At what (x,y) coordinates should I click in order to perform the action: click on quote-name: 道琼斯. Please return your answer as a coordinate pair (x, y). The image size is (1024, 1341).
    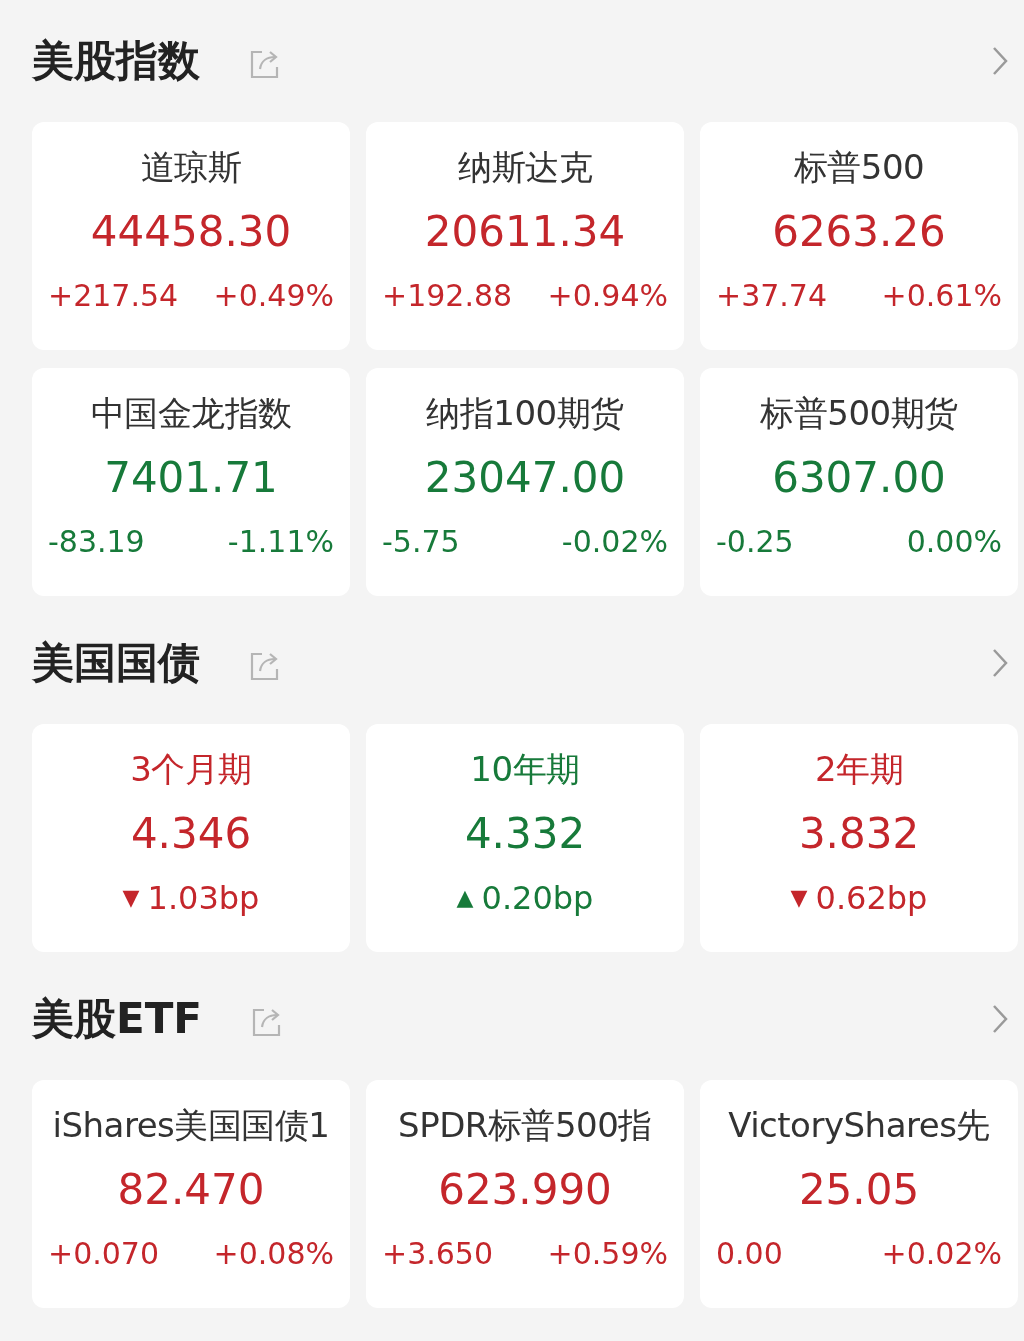
    Looking at the image, I should click on (191, 167).